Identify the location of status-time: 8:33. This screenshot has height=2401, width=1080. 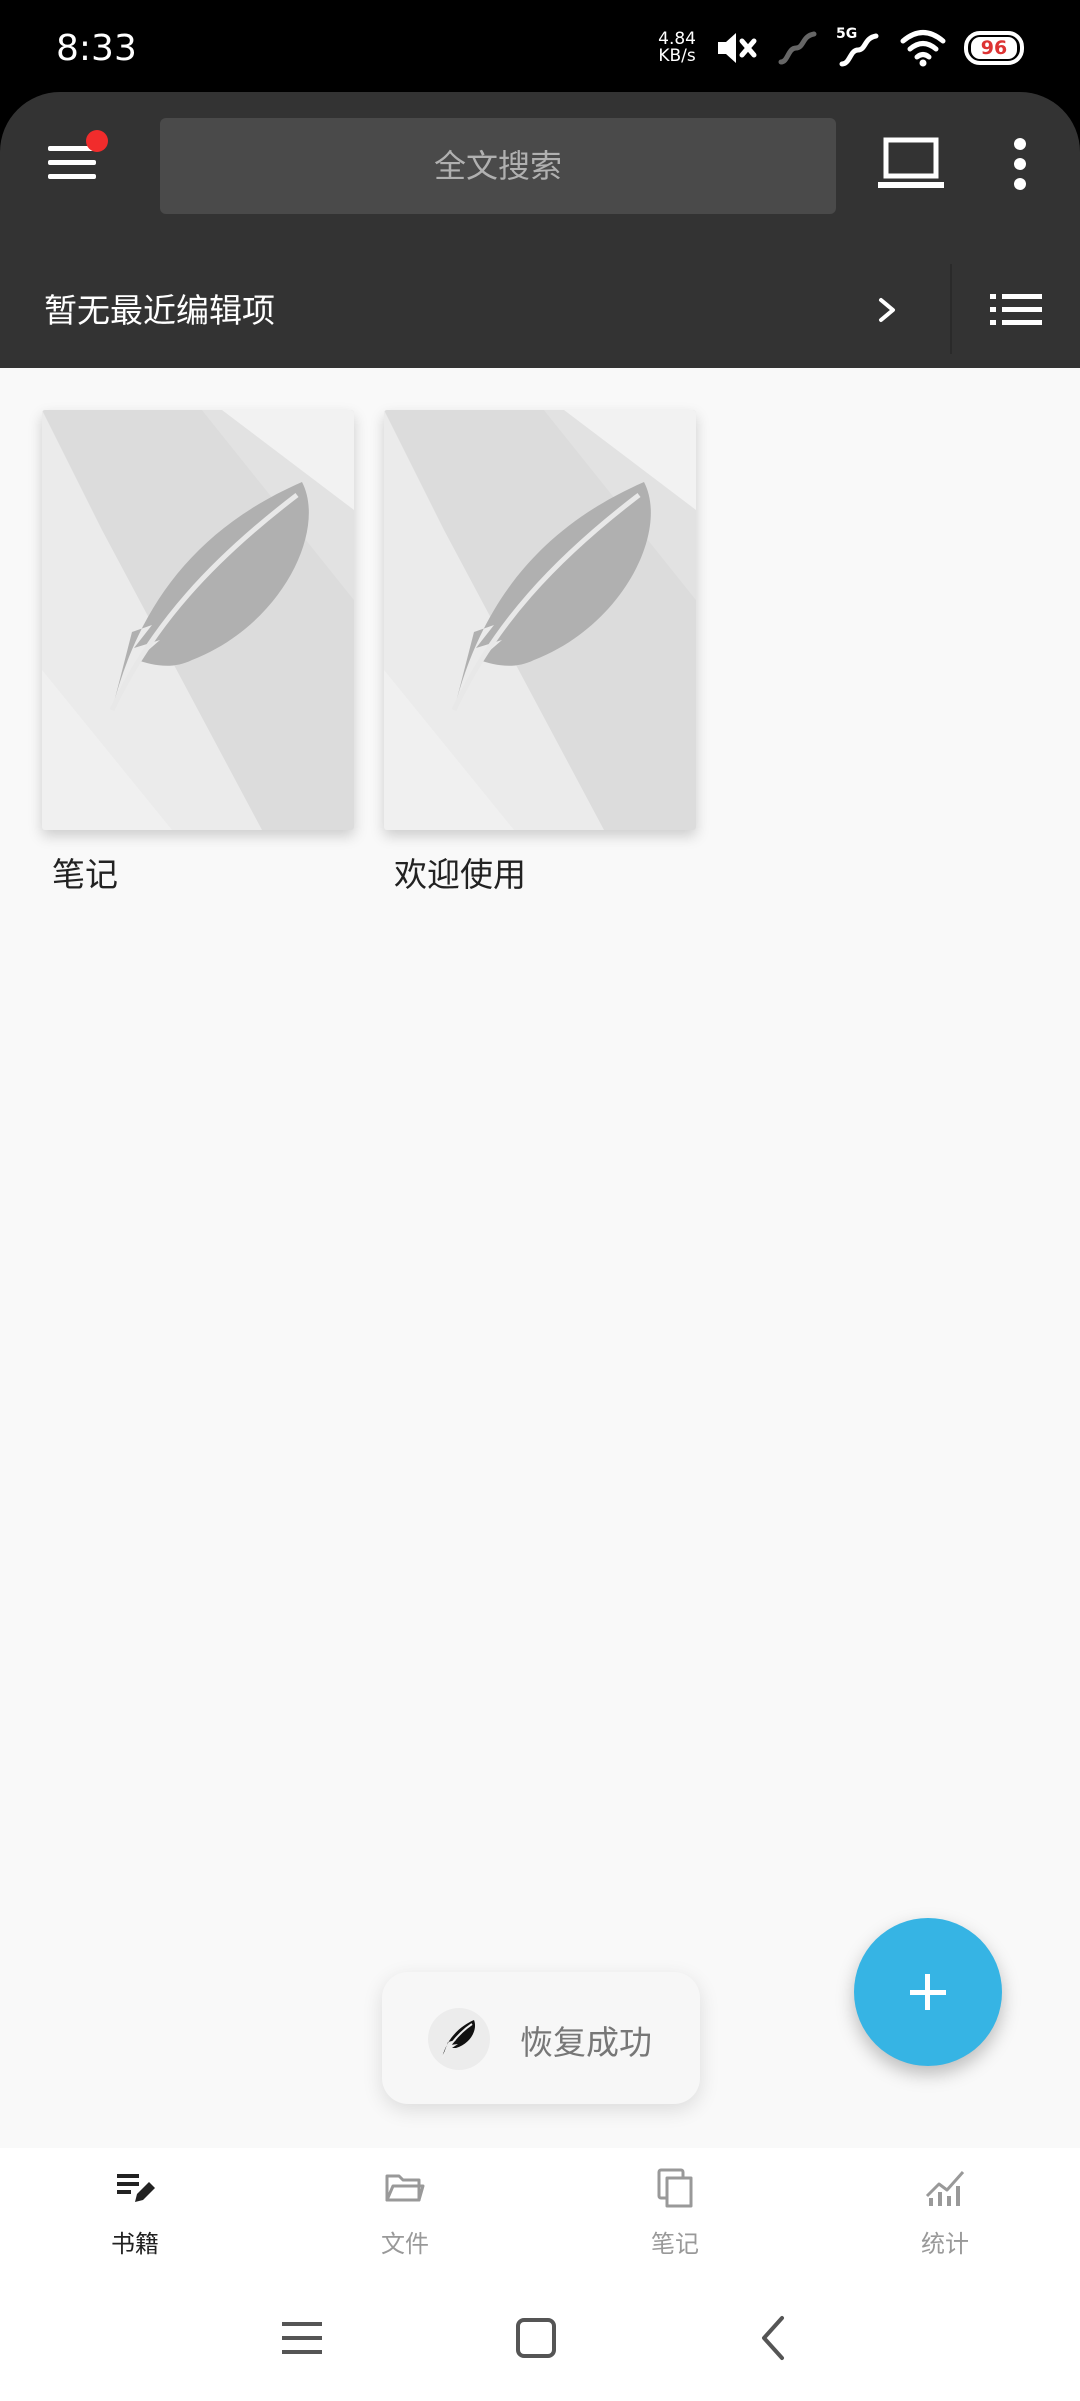
(96, 48).